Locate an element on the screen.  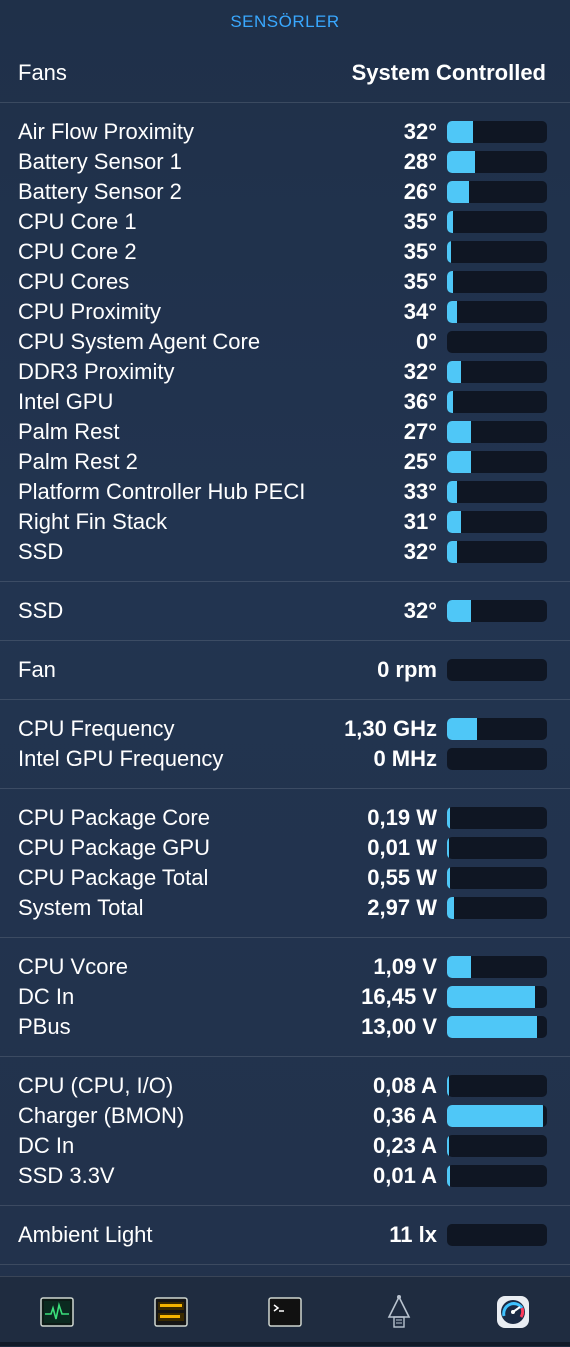
sensor-value: 0,19 W is located at coordinates (402, 817).